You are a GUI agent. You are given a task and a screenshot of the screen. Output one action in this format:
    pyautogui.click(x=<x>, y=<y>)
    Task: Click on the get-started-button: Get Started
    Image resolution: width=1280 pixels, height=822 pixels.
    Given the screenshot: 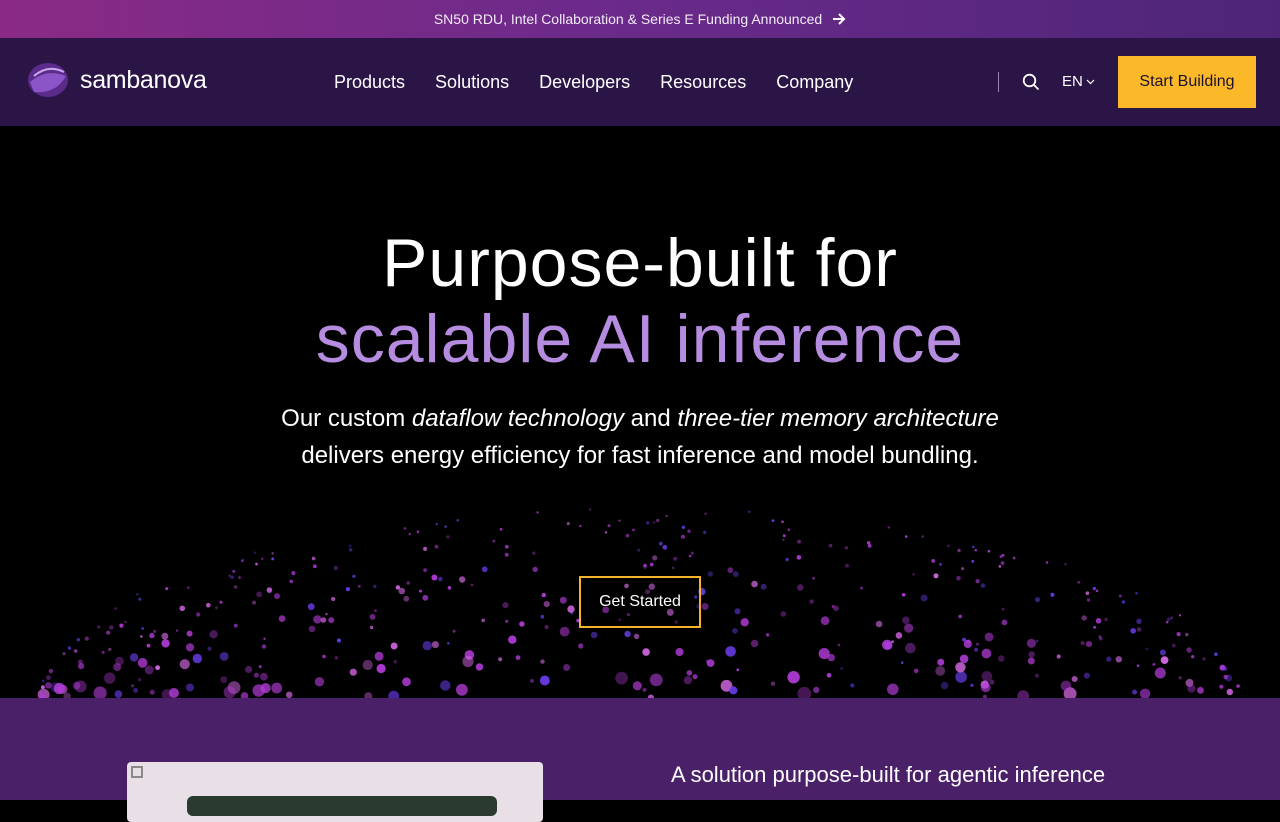 What is the action you would take?
    pyautogui.click(x=640, y=602)
    